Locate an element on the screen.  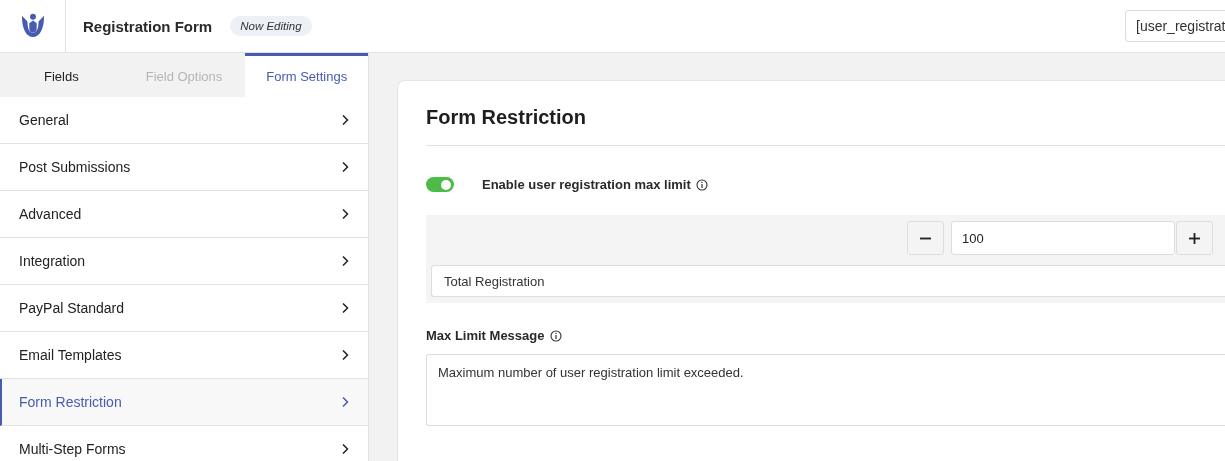
decrement-button is located at coordinates (925, 238).